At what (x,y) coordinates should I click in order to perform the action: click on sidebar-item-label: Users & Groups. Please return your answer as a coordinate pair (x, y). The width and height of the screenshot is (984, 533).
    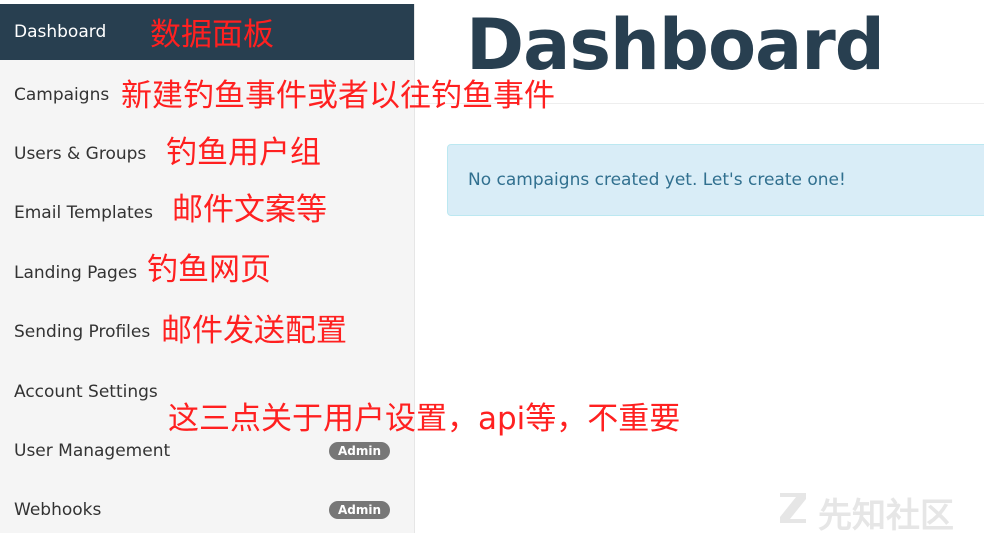
    Looking at the image, I should click on (80, 154).